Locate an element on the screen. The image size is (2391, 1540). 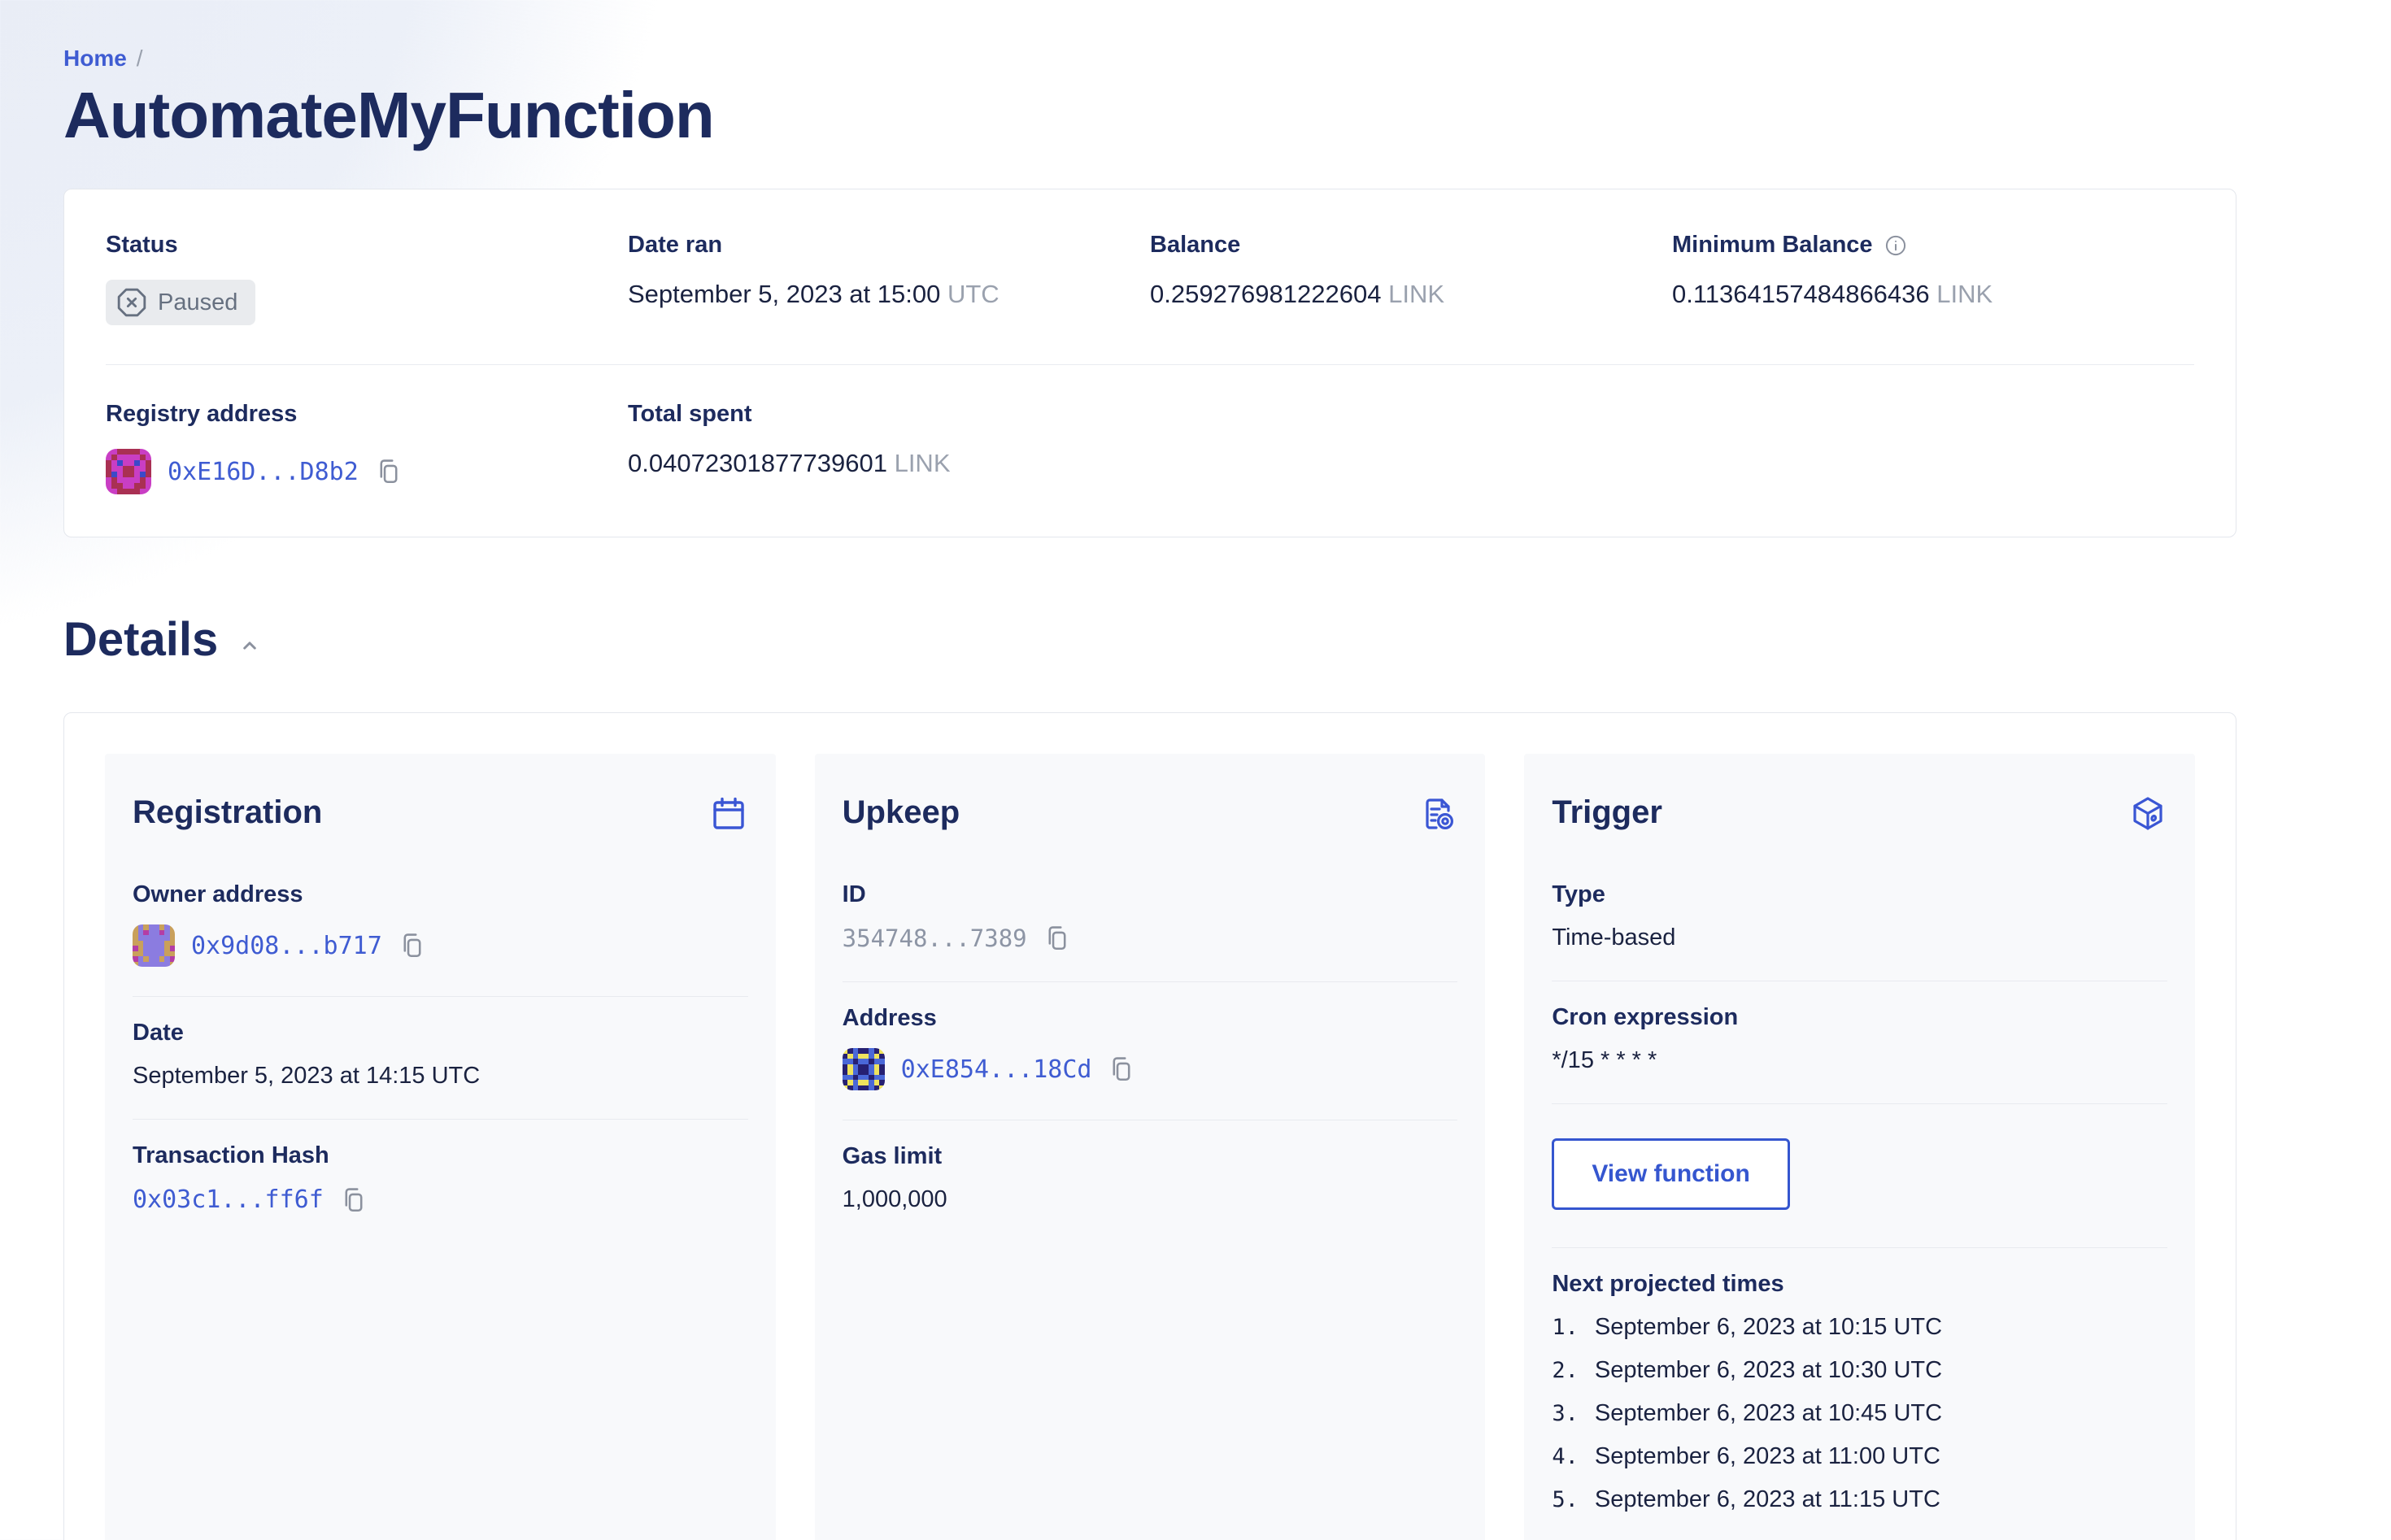
min-balance-value: 0.11364157484866436 is located at coordinates (1801, 294).